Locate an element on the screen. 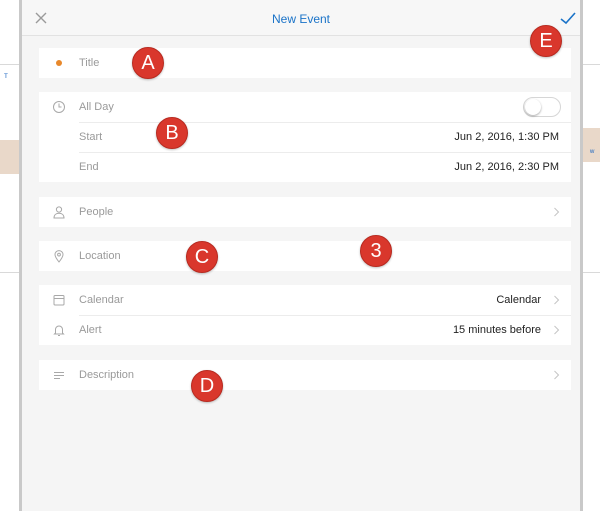 This screenshot has width=600, height=511. toggle-knob is located at coordinates (533, 107).